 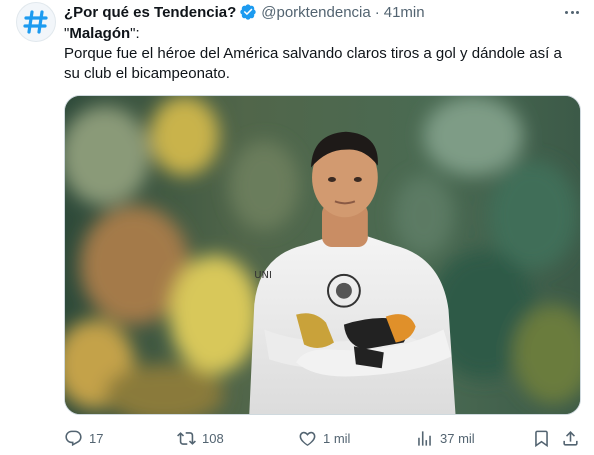 I want to click on views-button: 37 mil, so click(x=445, y=438).